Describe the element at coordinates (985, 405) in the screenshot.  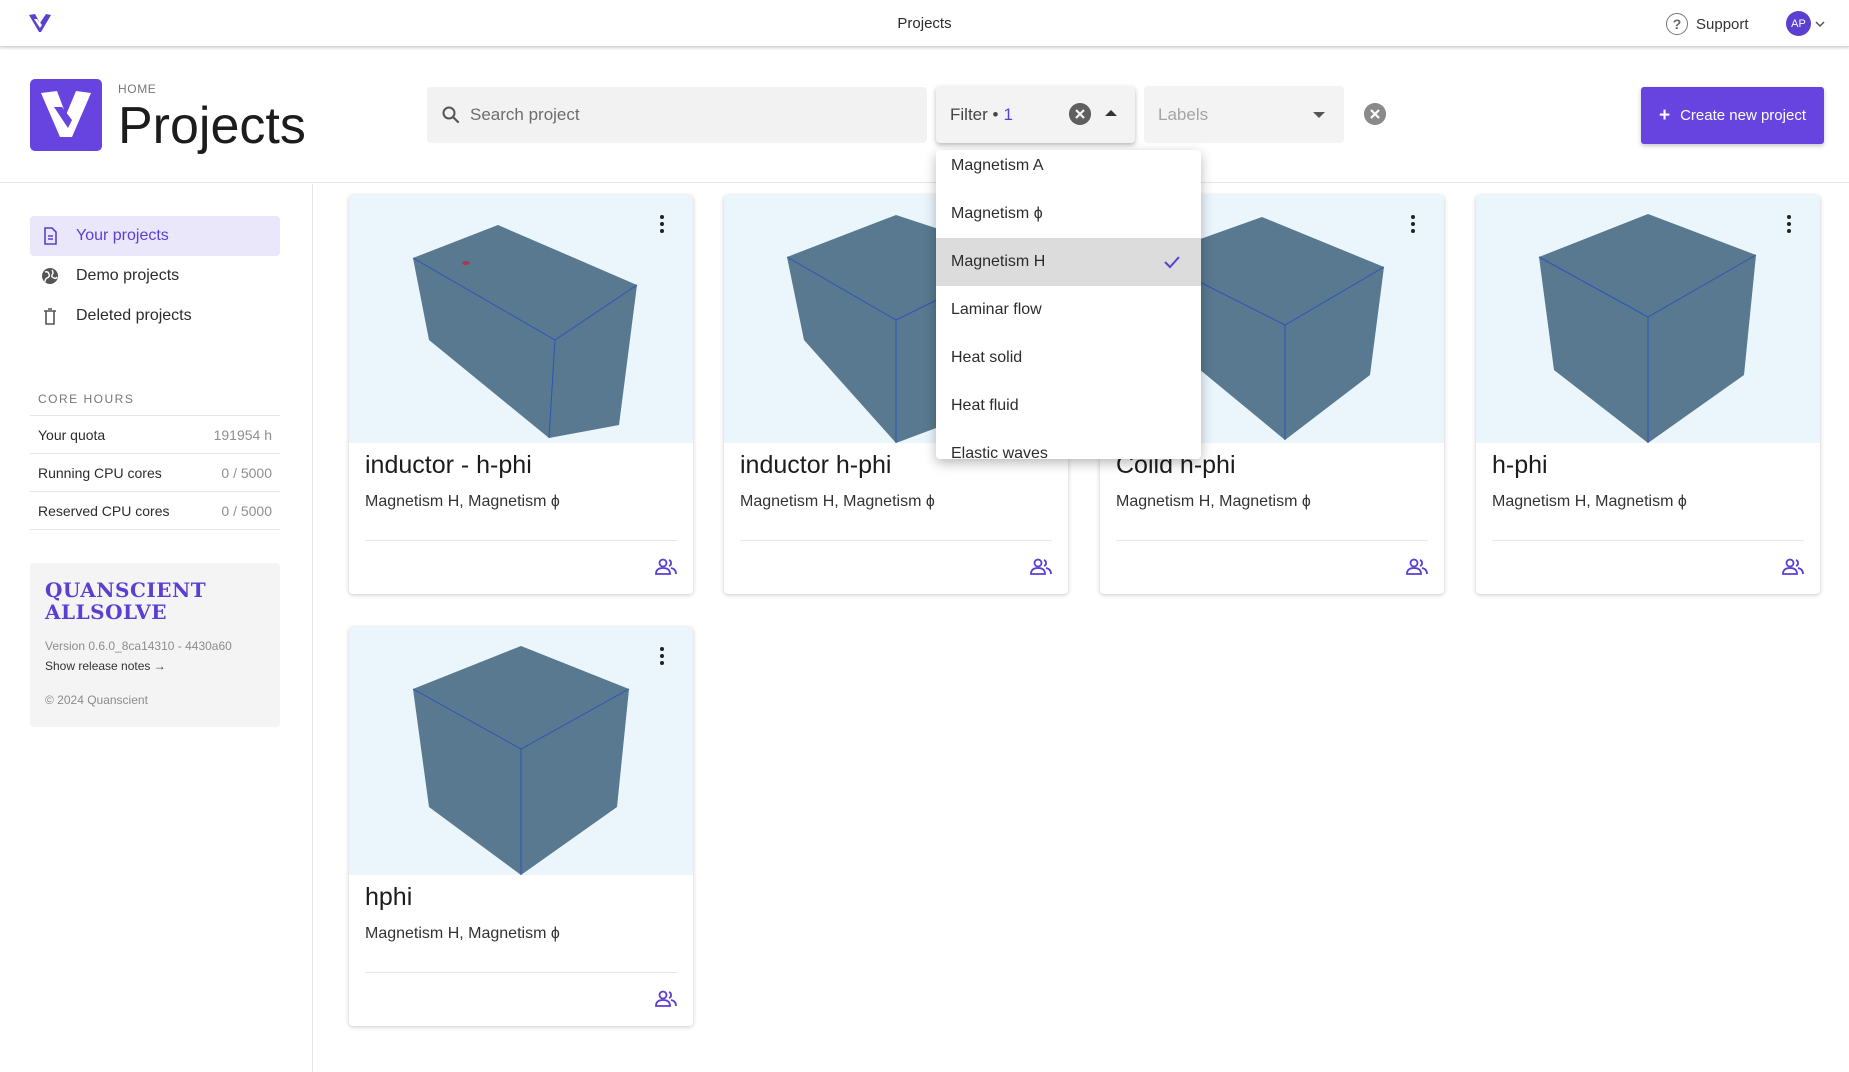
I see `filter-option-label: Heat fluid` at that location.